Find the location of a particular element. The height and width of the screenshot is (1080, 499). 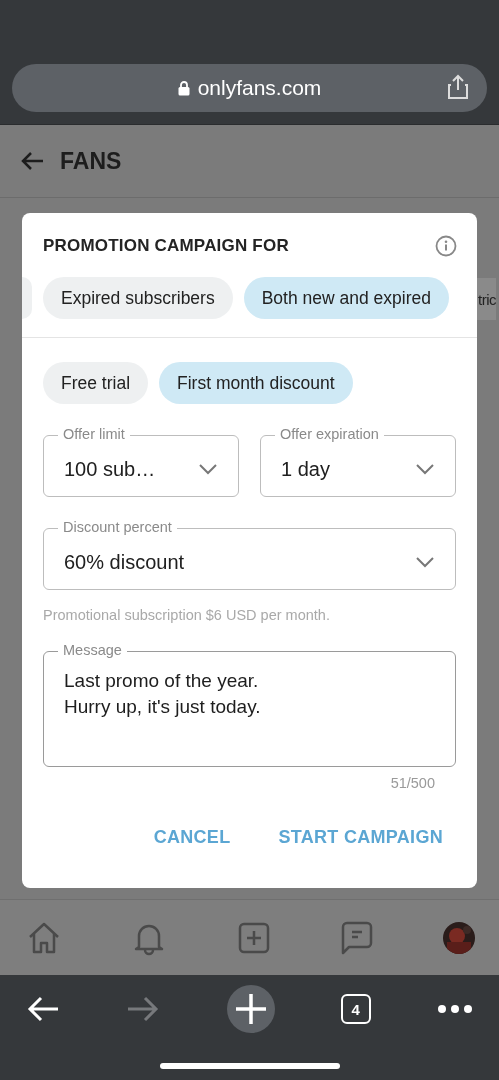

page-title: FANS is located at coordinates (91, 161).